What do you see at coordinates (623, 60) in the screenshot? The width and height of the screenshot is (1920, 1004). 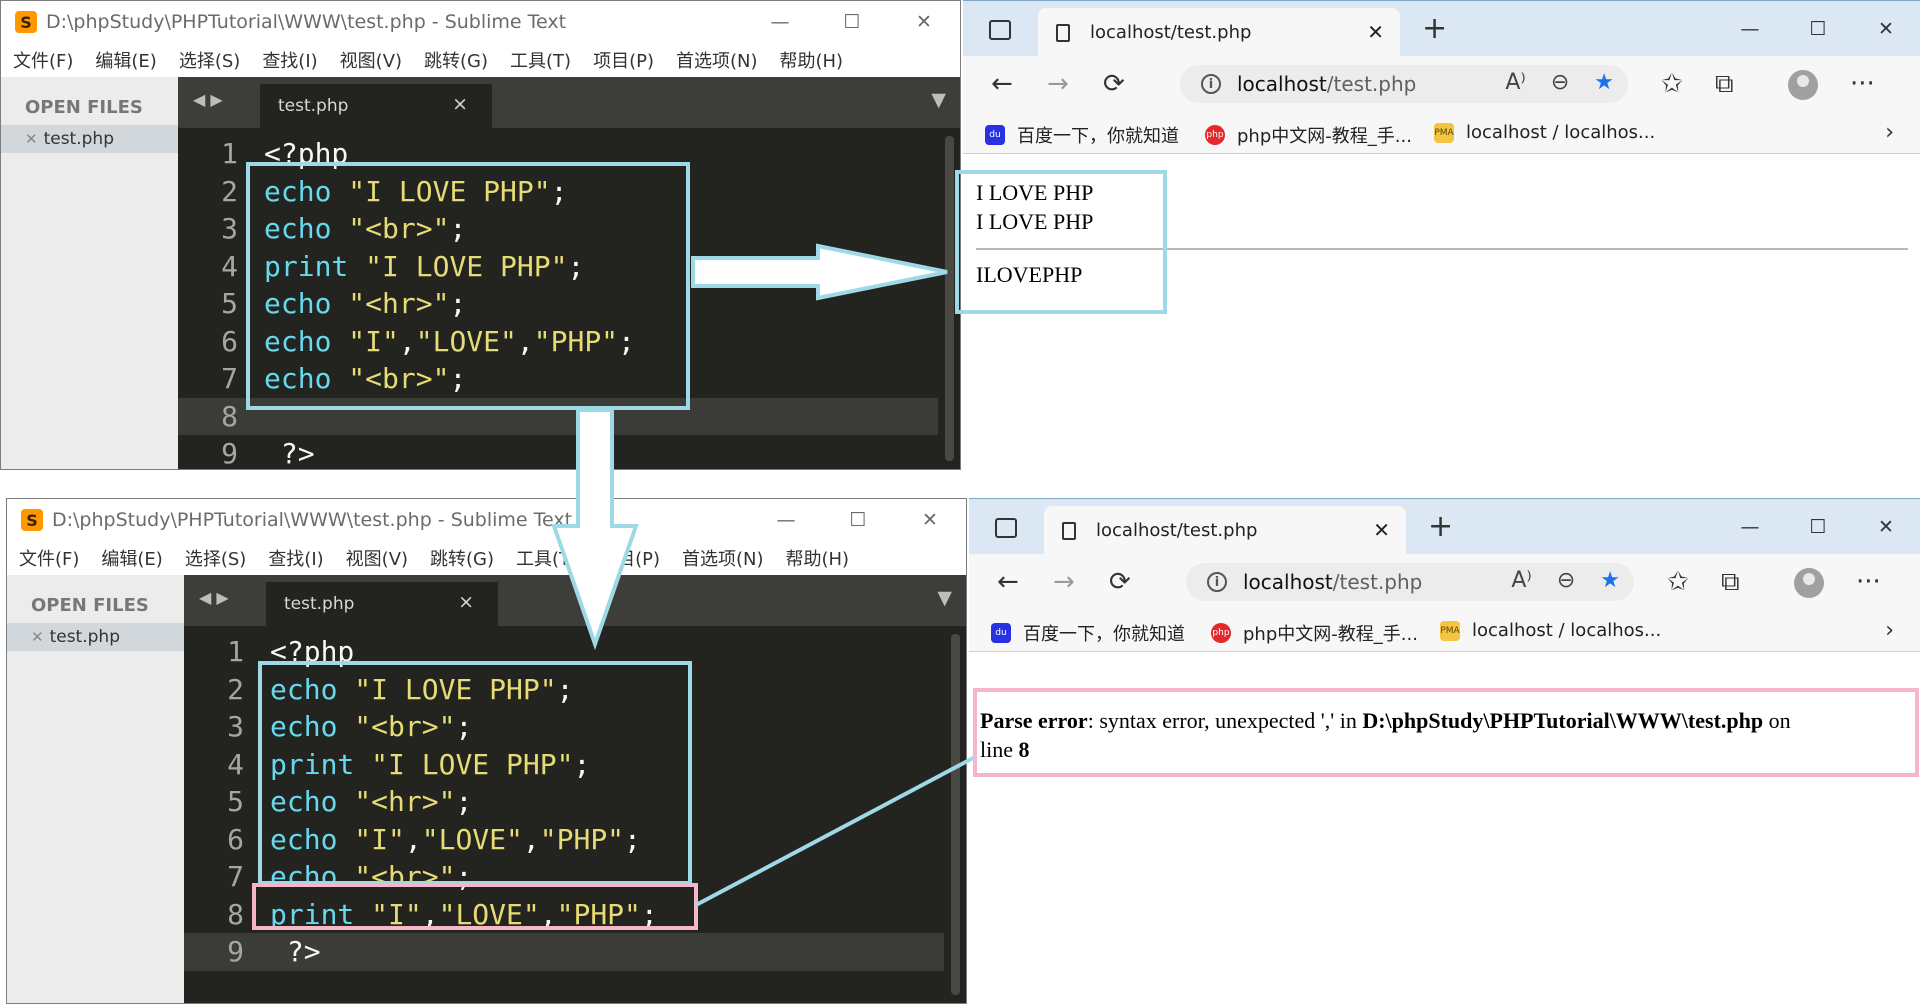 I see `menu-project: 项目(P)` at bounding box center [623, 60].